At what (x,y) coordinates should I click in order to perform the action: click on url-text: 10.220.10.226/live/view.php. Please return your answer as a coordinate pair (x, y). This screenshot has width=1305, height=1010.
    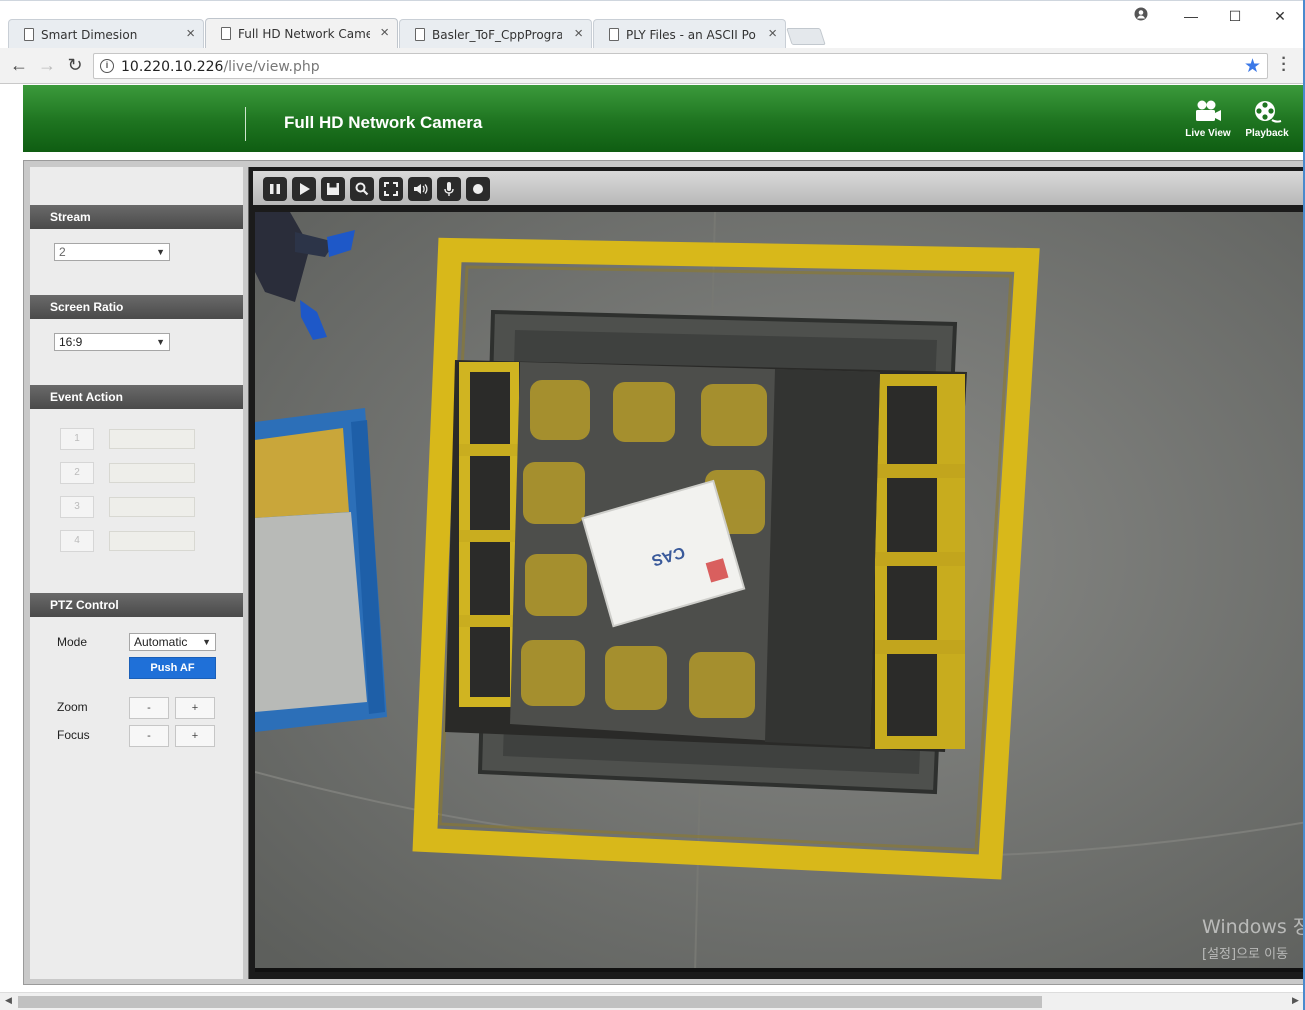
    Looking at the image, I should click on (220, 67).